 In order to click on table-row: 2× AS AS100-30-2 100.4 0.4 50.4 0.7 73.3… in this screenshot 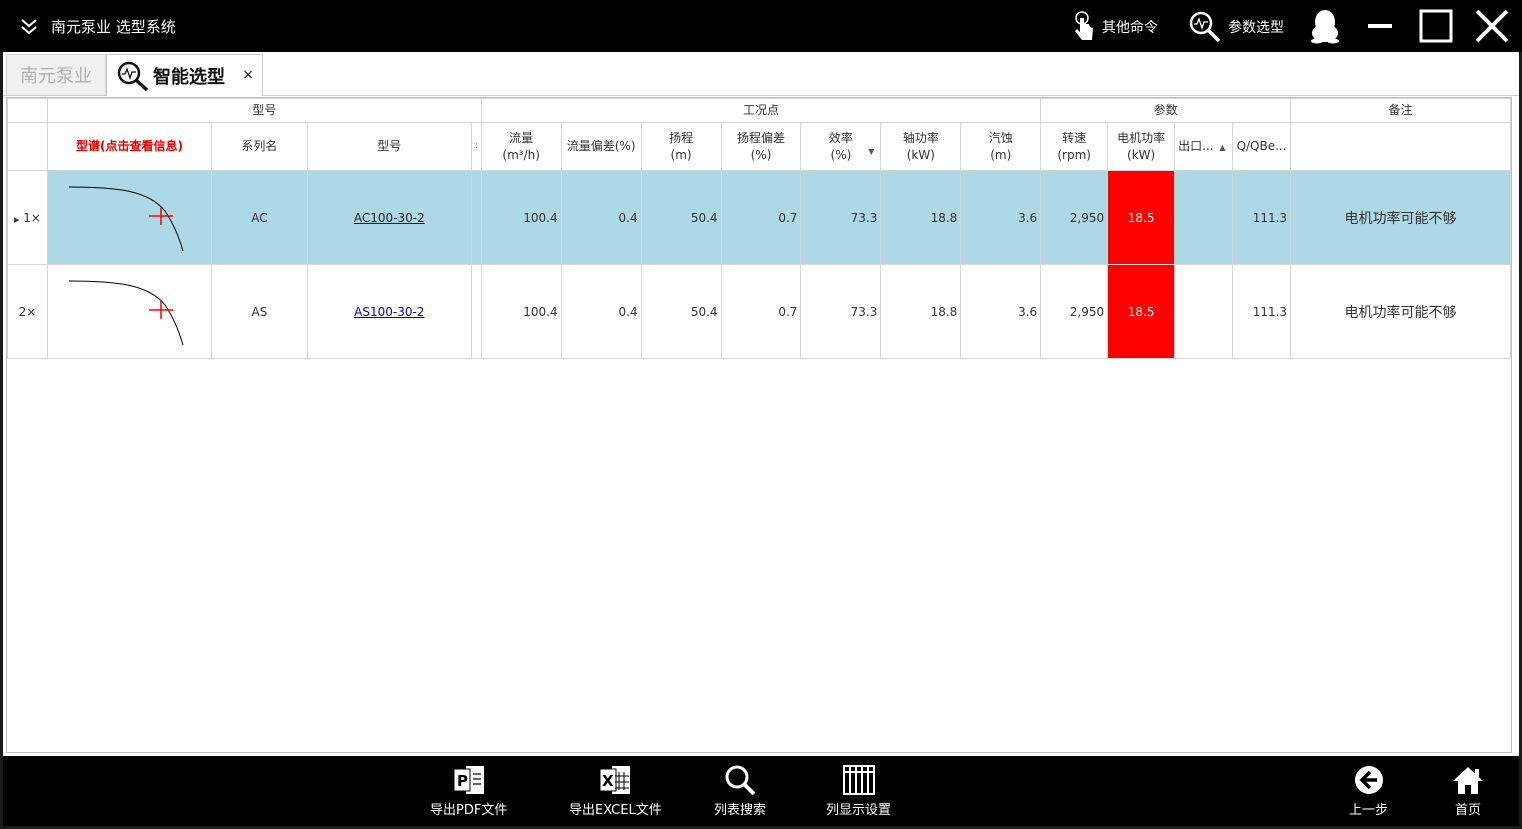, I will do `click(759, 311)`.